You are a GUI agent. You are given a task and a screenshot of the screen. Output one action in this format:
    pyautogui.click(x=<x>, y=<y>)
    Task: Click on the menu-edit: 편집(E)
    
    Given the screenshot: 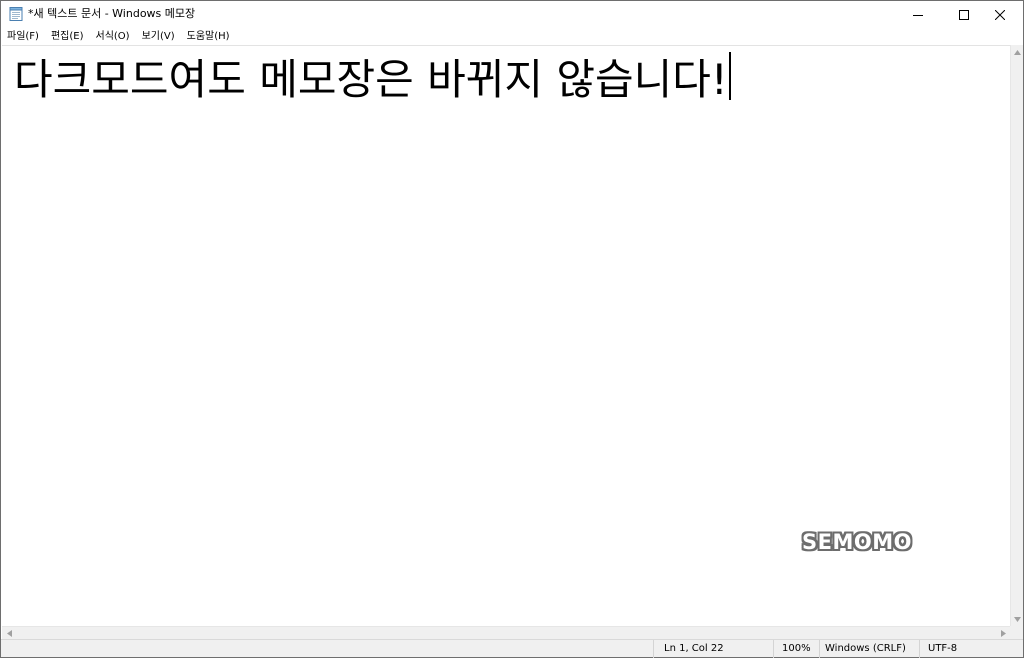 What is the action you would take?
    pyautogui.click(x=67, y=37)
    